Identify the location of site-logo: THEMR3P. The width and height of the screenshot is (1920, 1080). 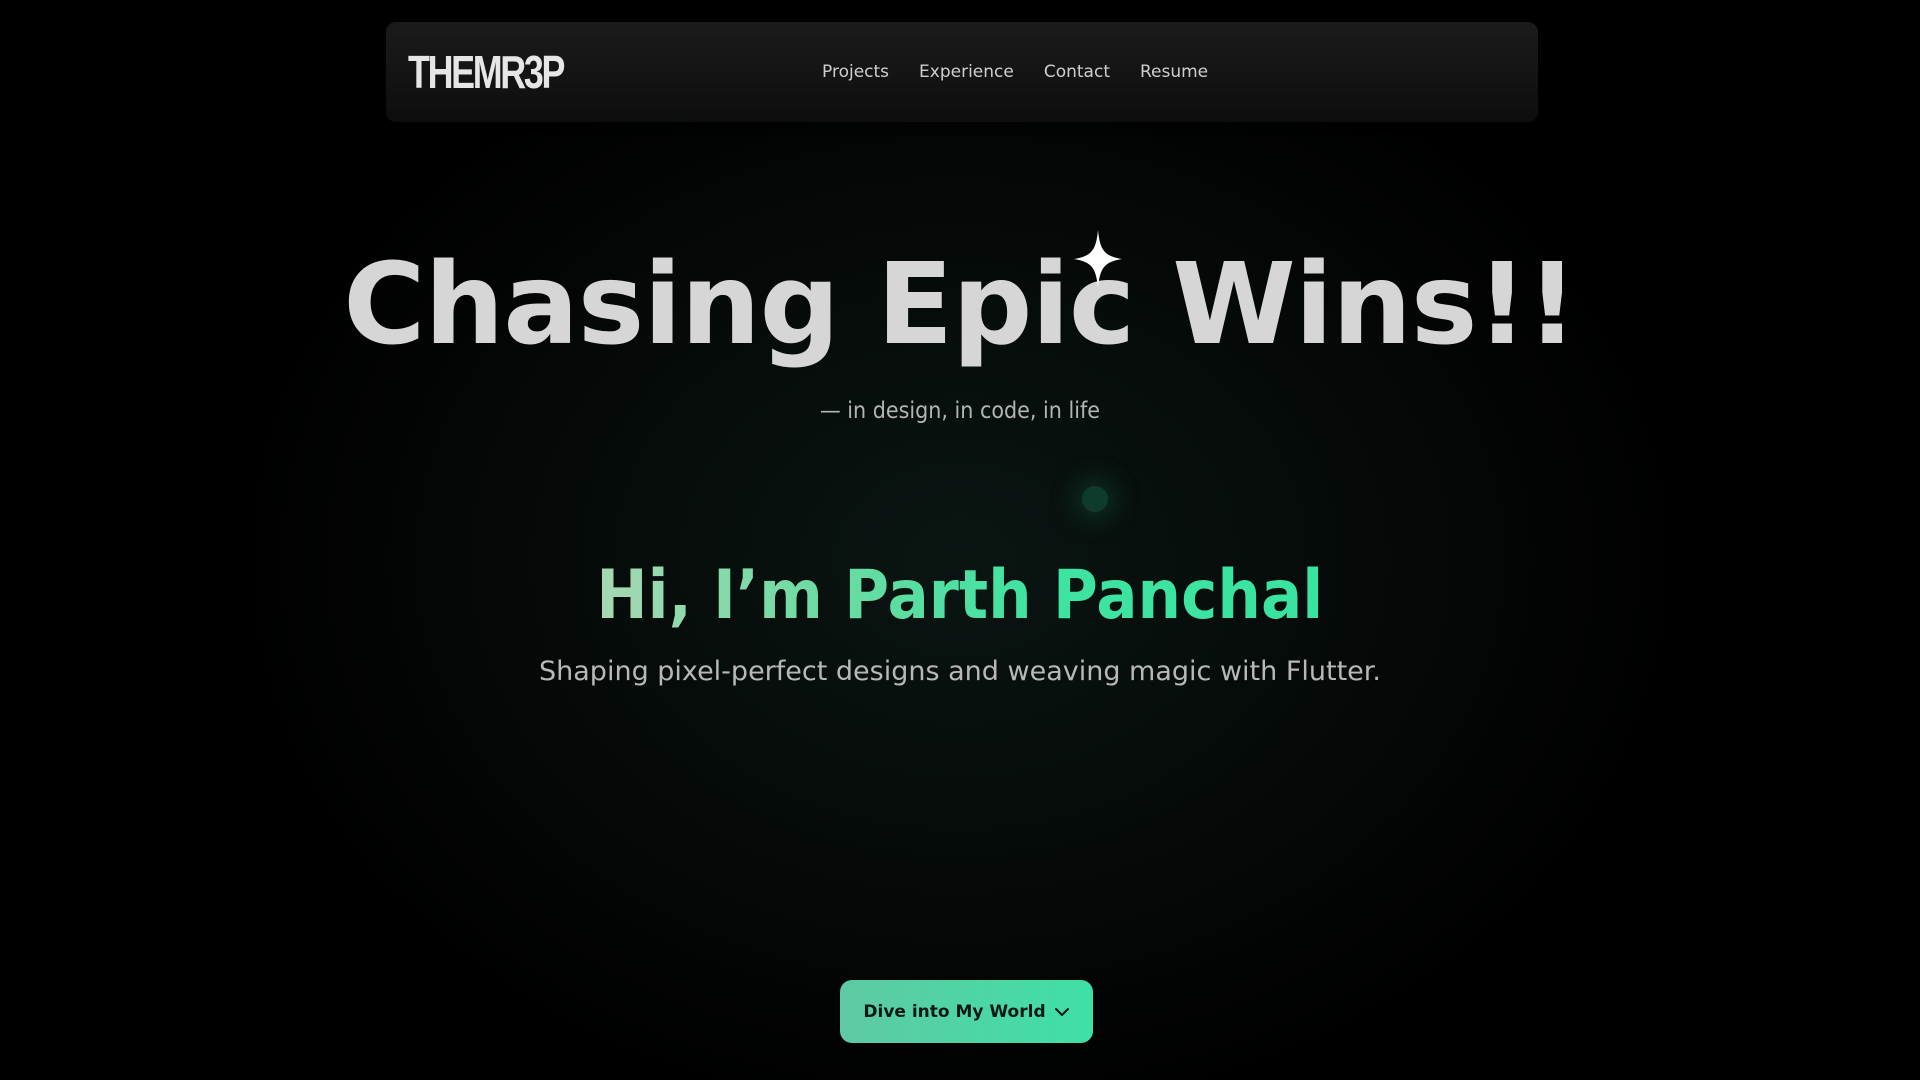
(486, 72).